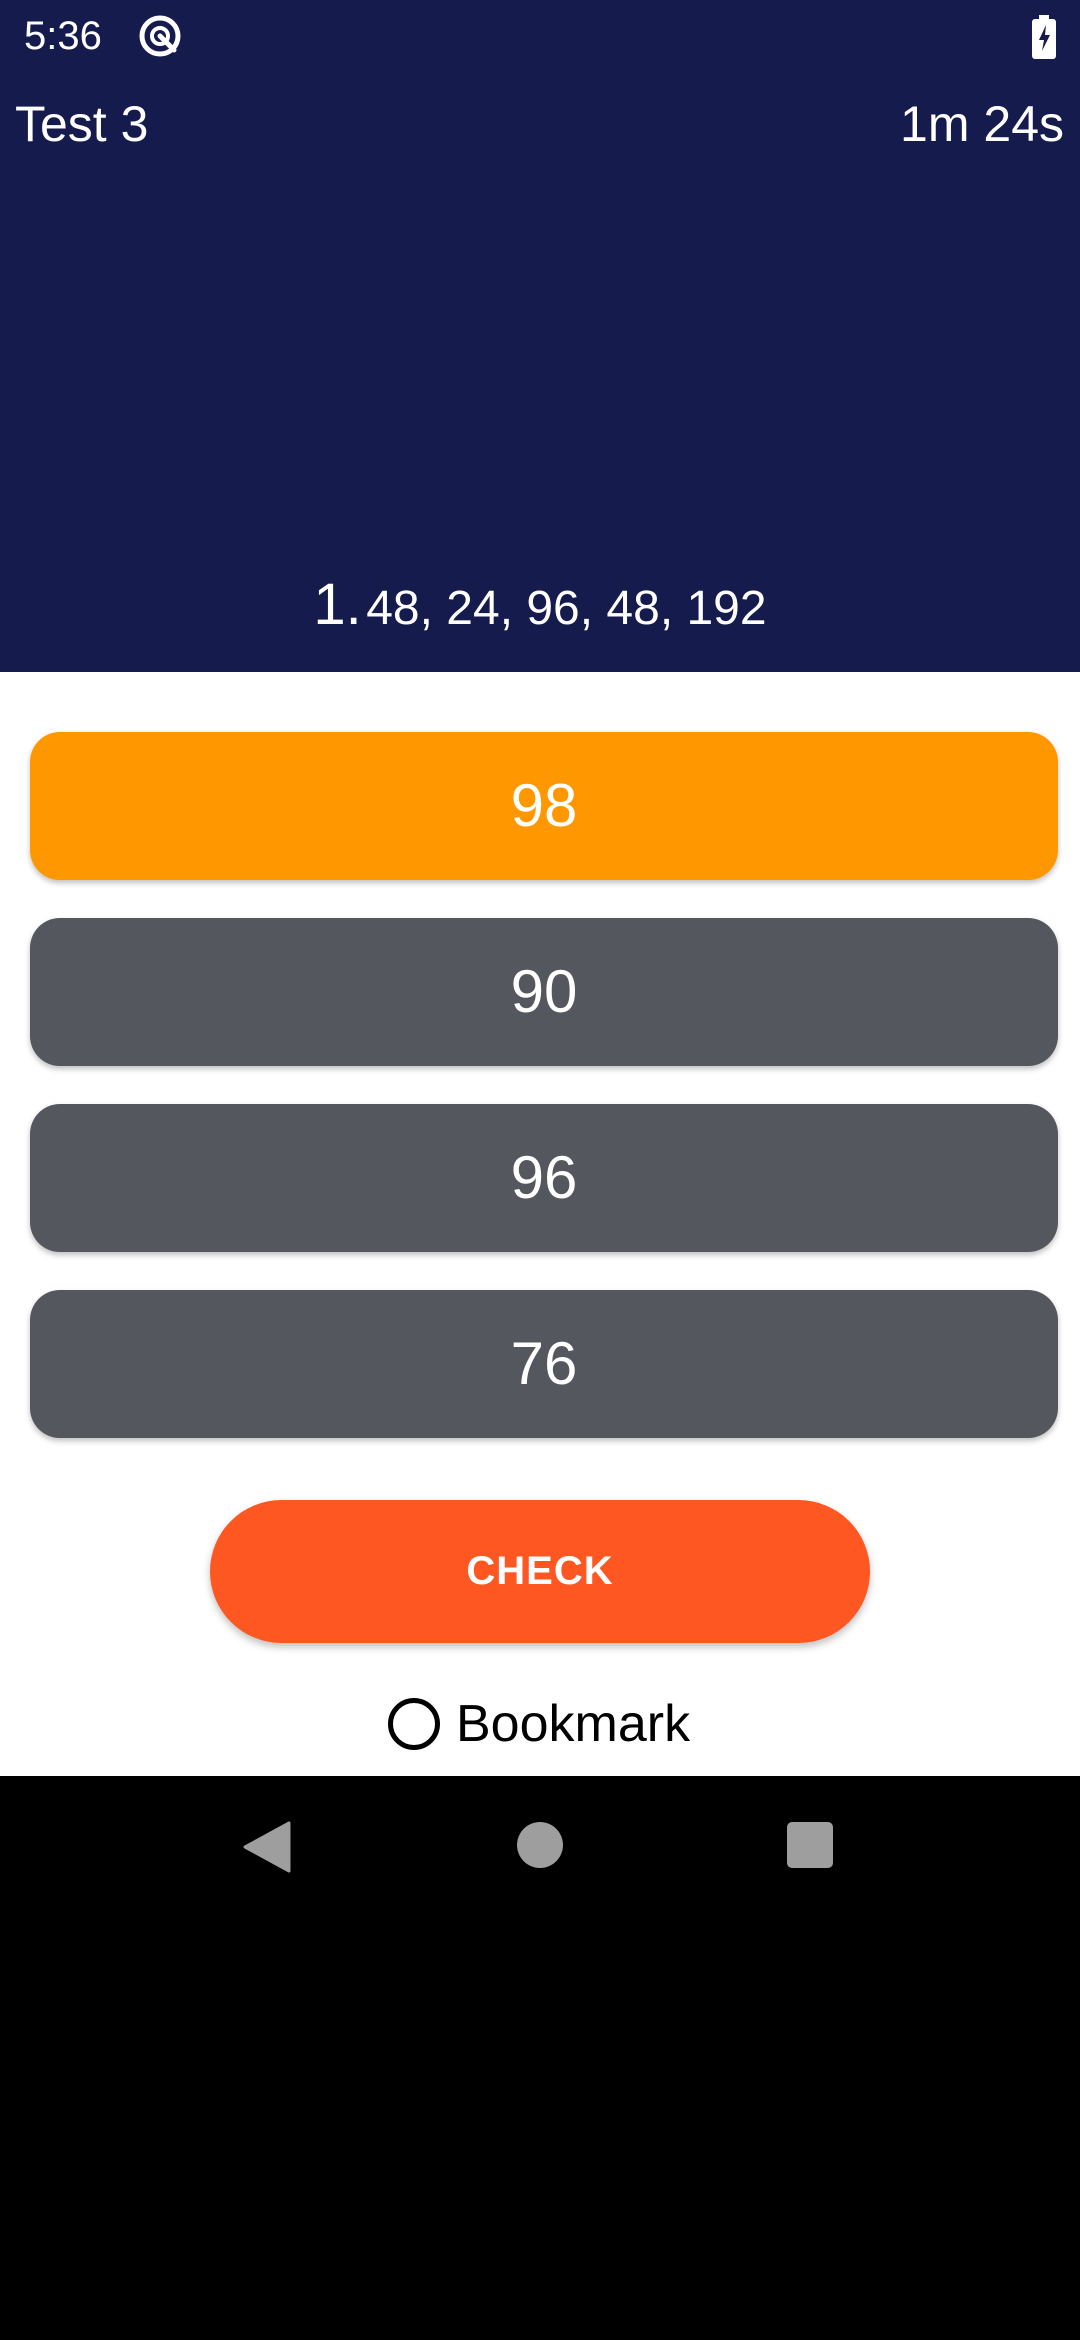 The width and height of the screenshot is (1080, 2340). I want to click on question-text: 48, 24, 96, 48, 192, so click(566, 608).